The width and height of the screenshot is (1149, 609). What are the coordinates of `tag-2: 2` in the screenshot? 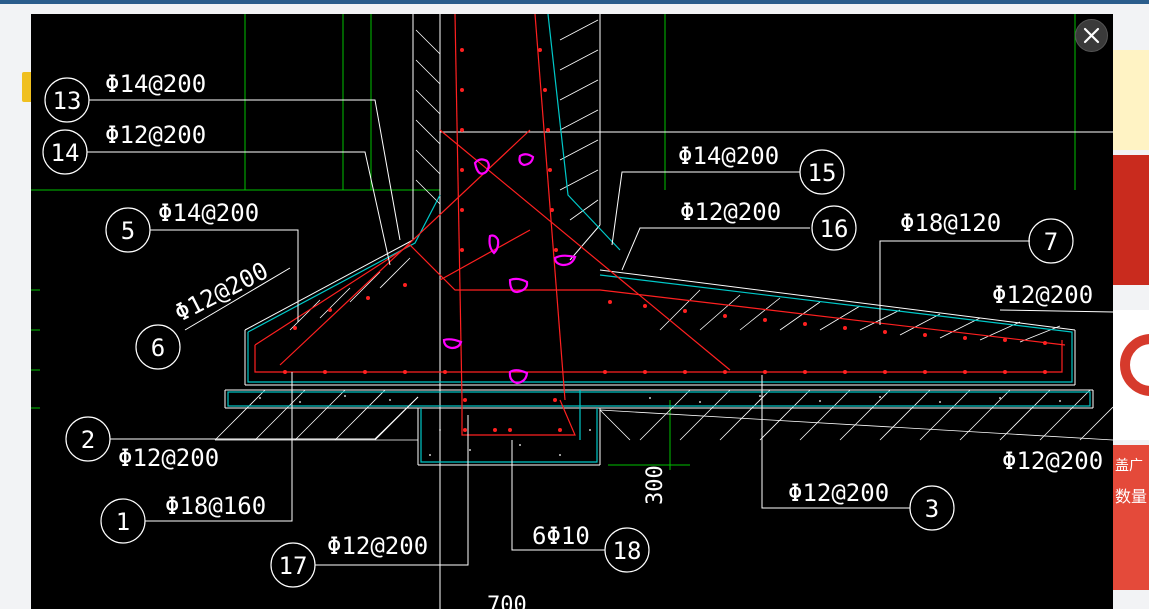 It's located at (88, 440).